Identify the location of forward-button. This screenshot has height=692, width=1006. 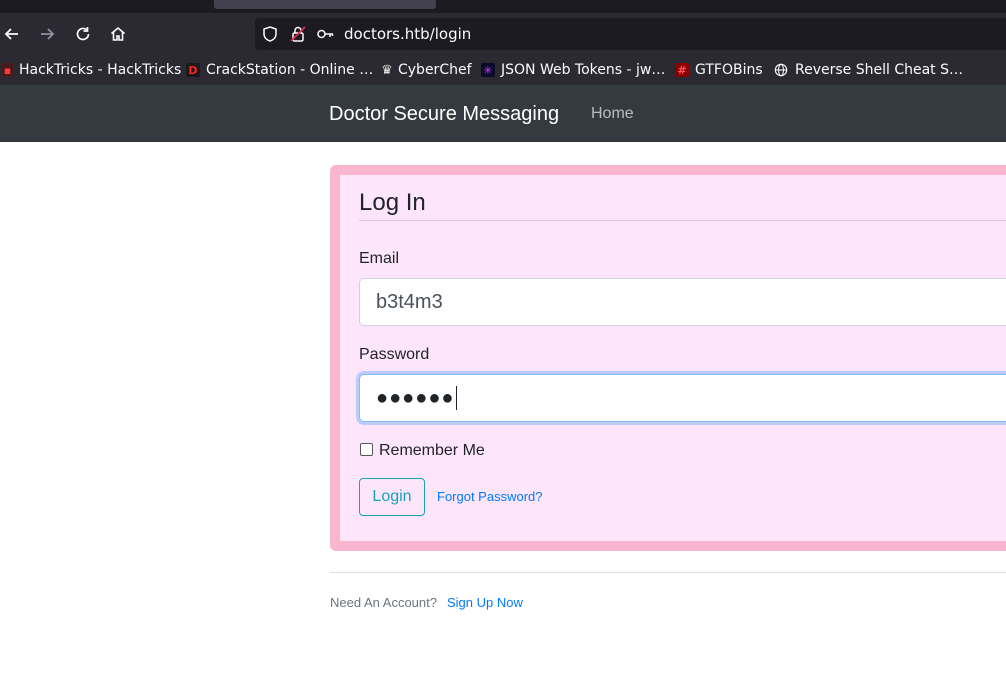
(47, 34).